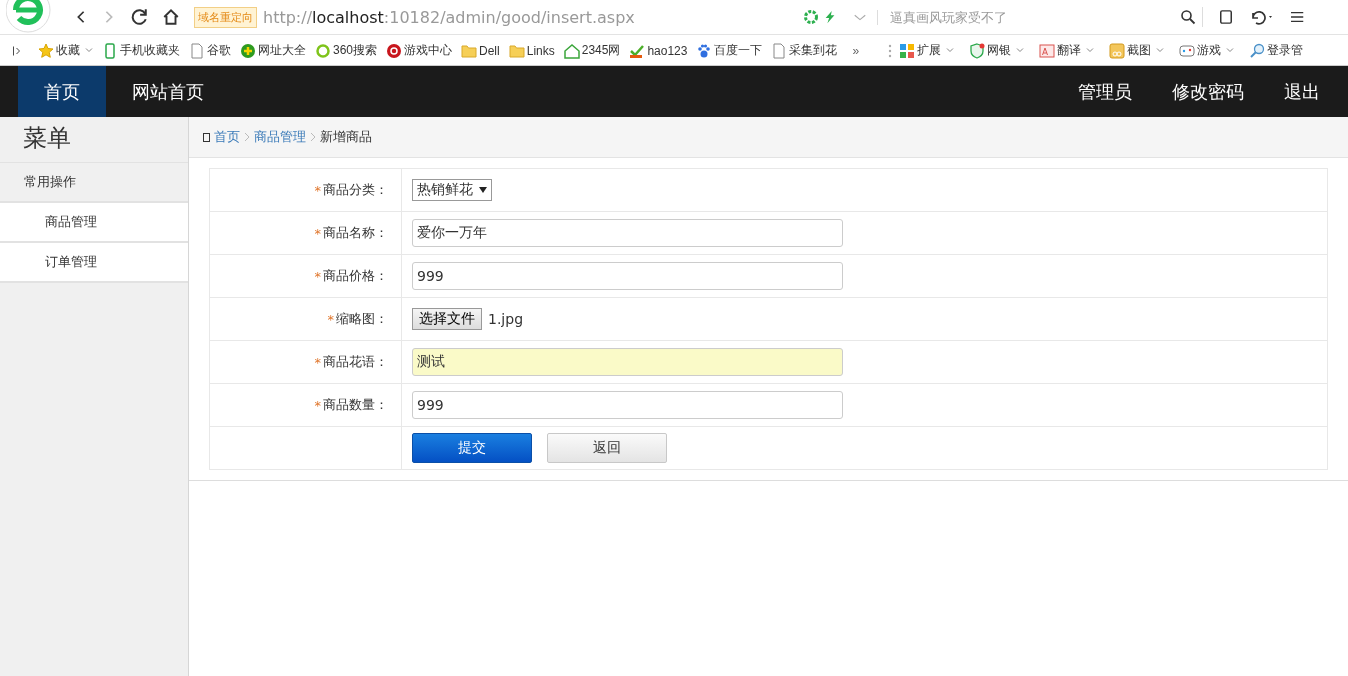 This screenshot has height=676, width=1348. Describe the element at coordinates (997, 50) in the screenshot. I see `extension-button: 网银` at that location.